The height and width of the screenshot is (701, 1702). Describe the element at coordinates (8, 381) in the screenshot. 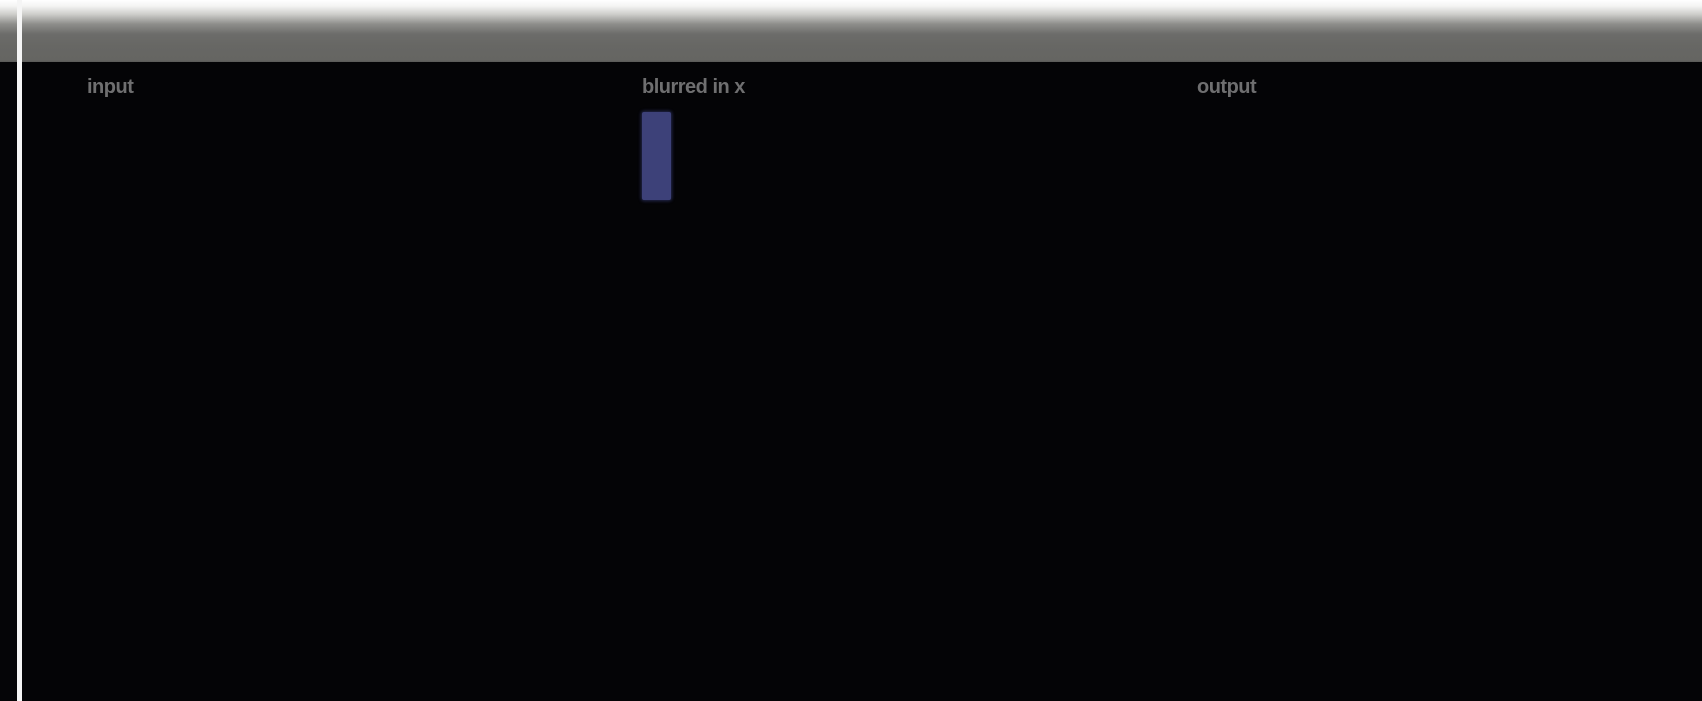

I see `left-margin` at that location.